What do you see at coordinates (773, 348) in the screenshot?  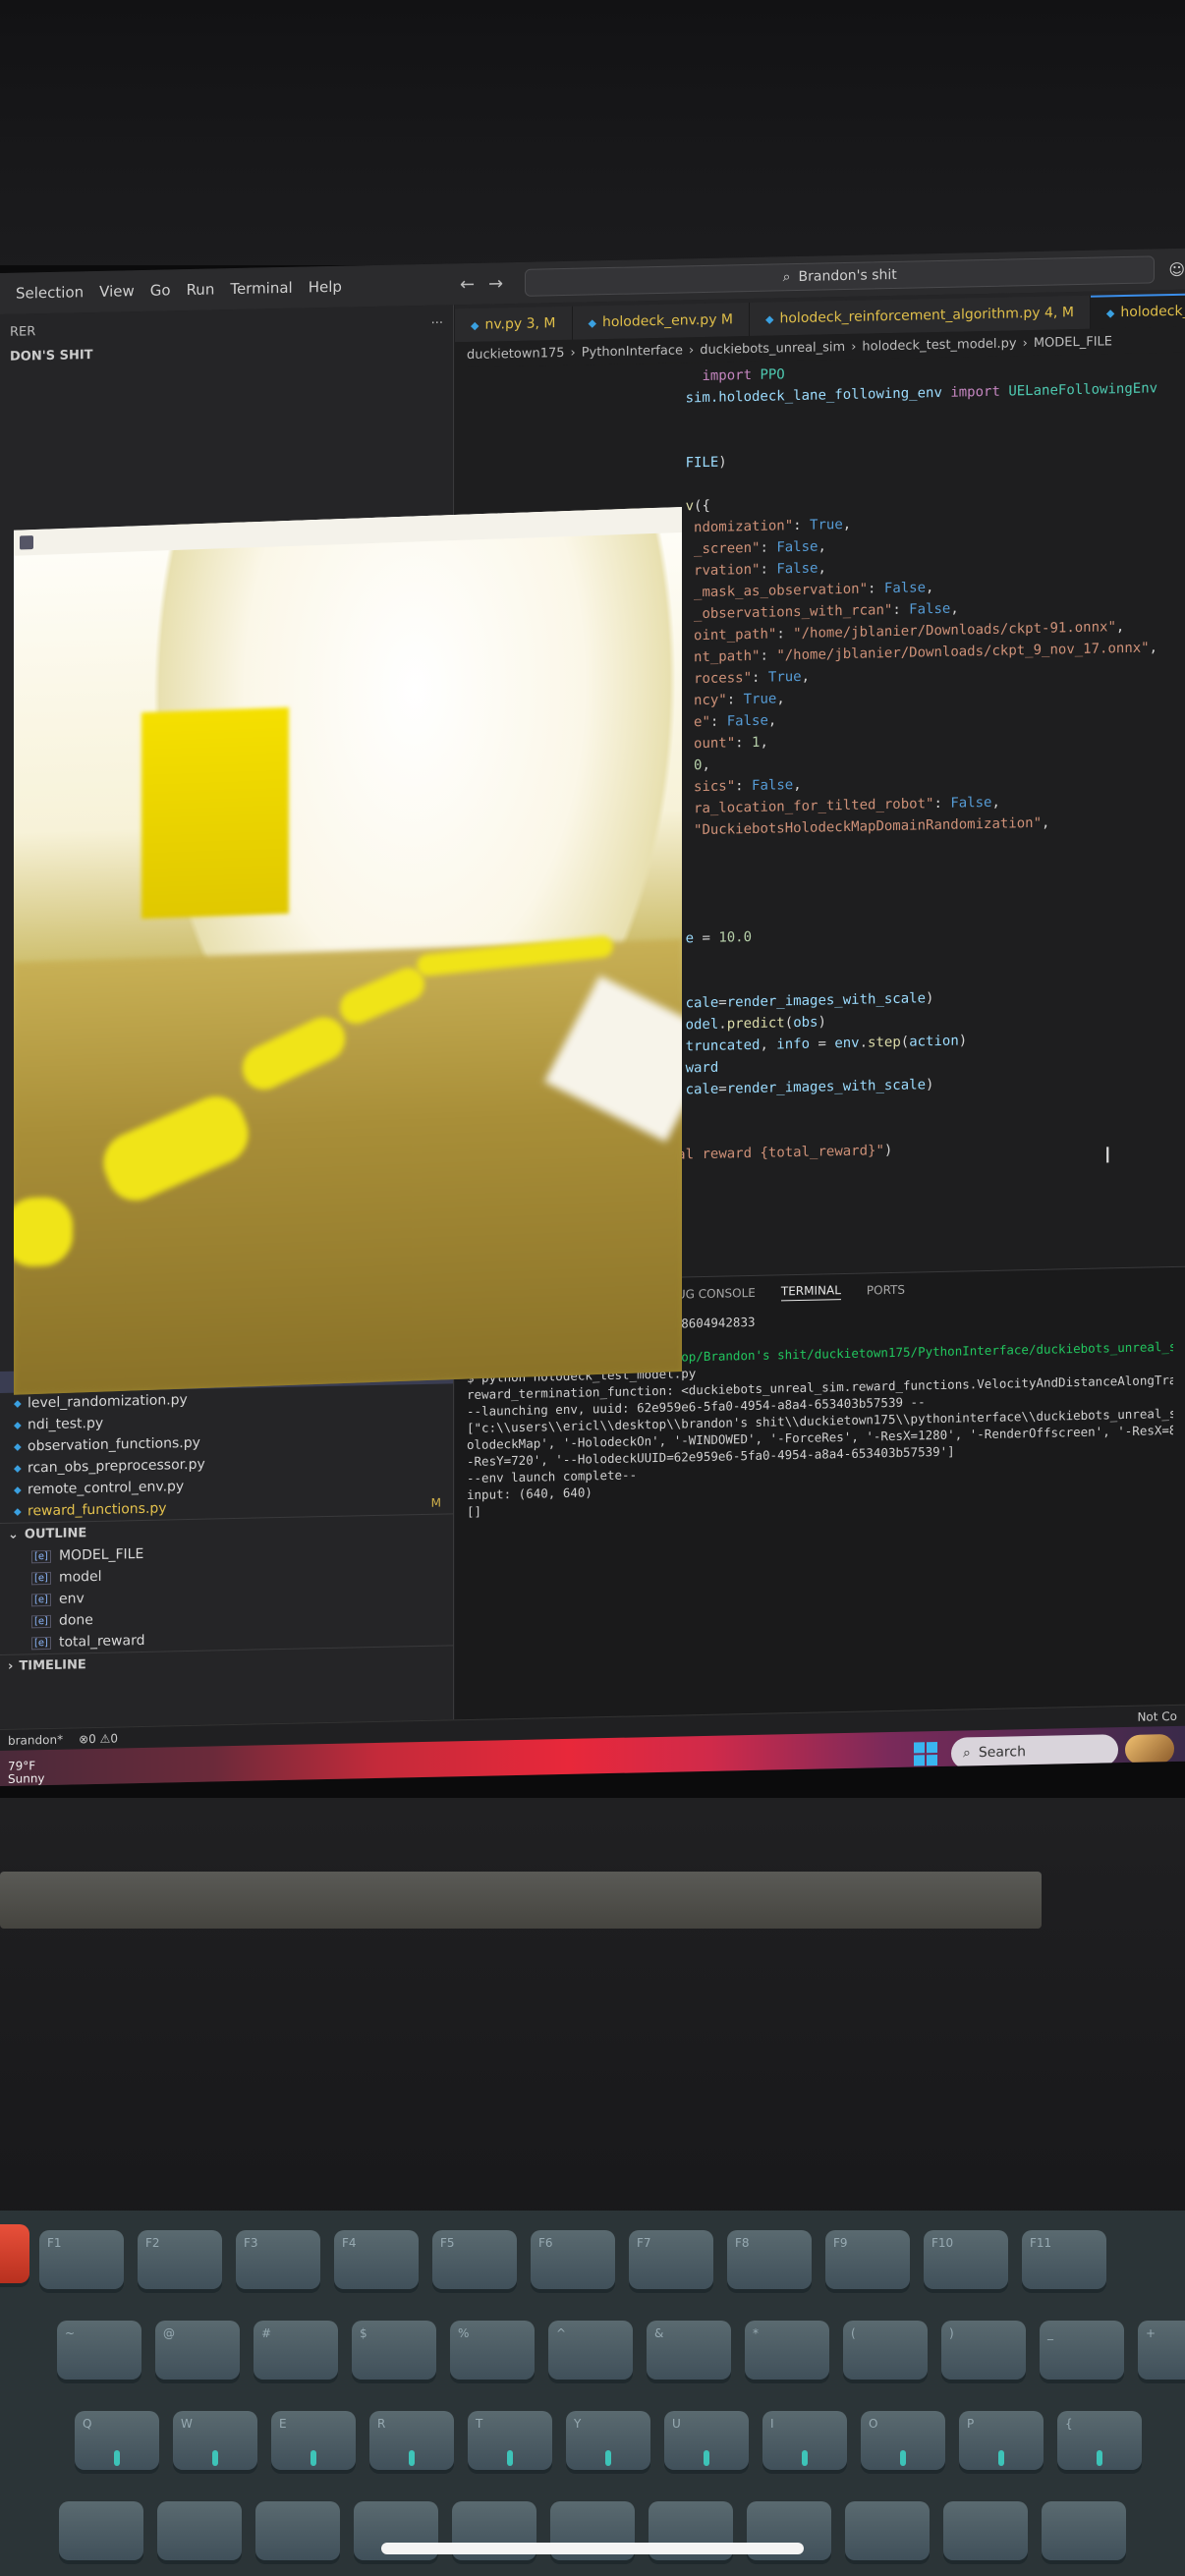 I see `breadcrumb-item: duckiebots_unreal_sim` at bounding box center [773, 348].